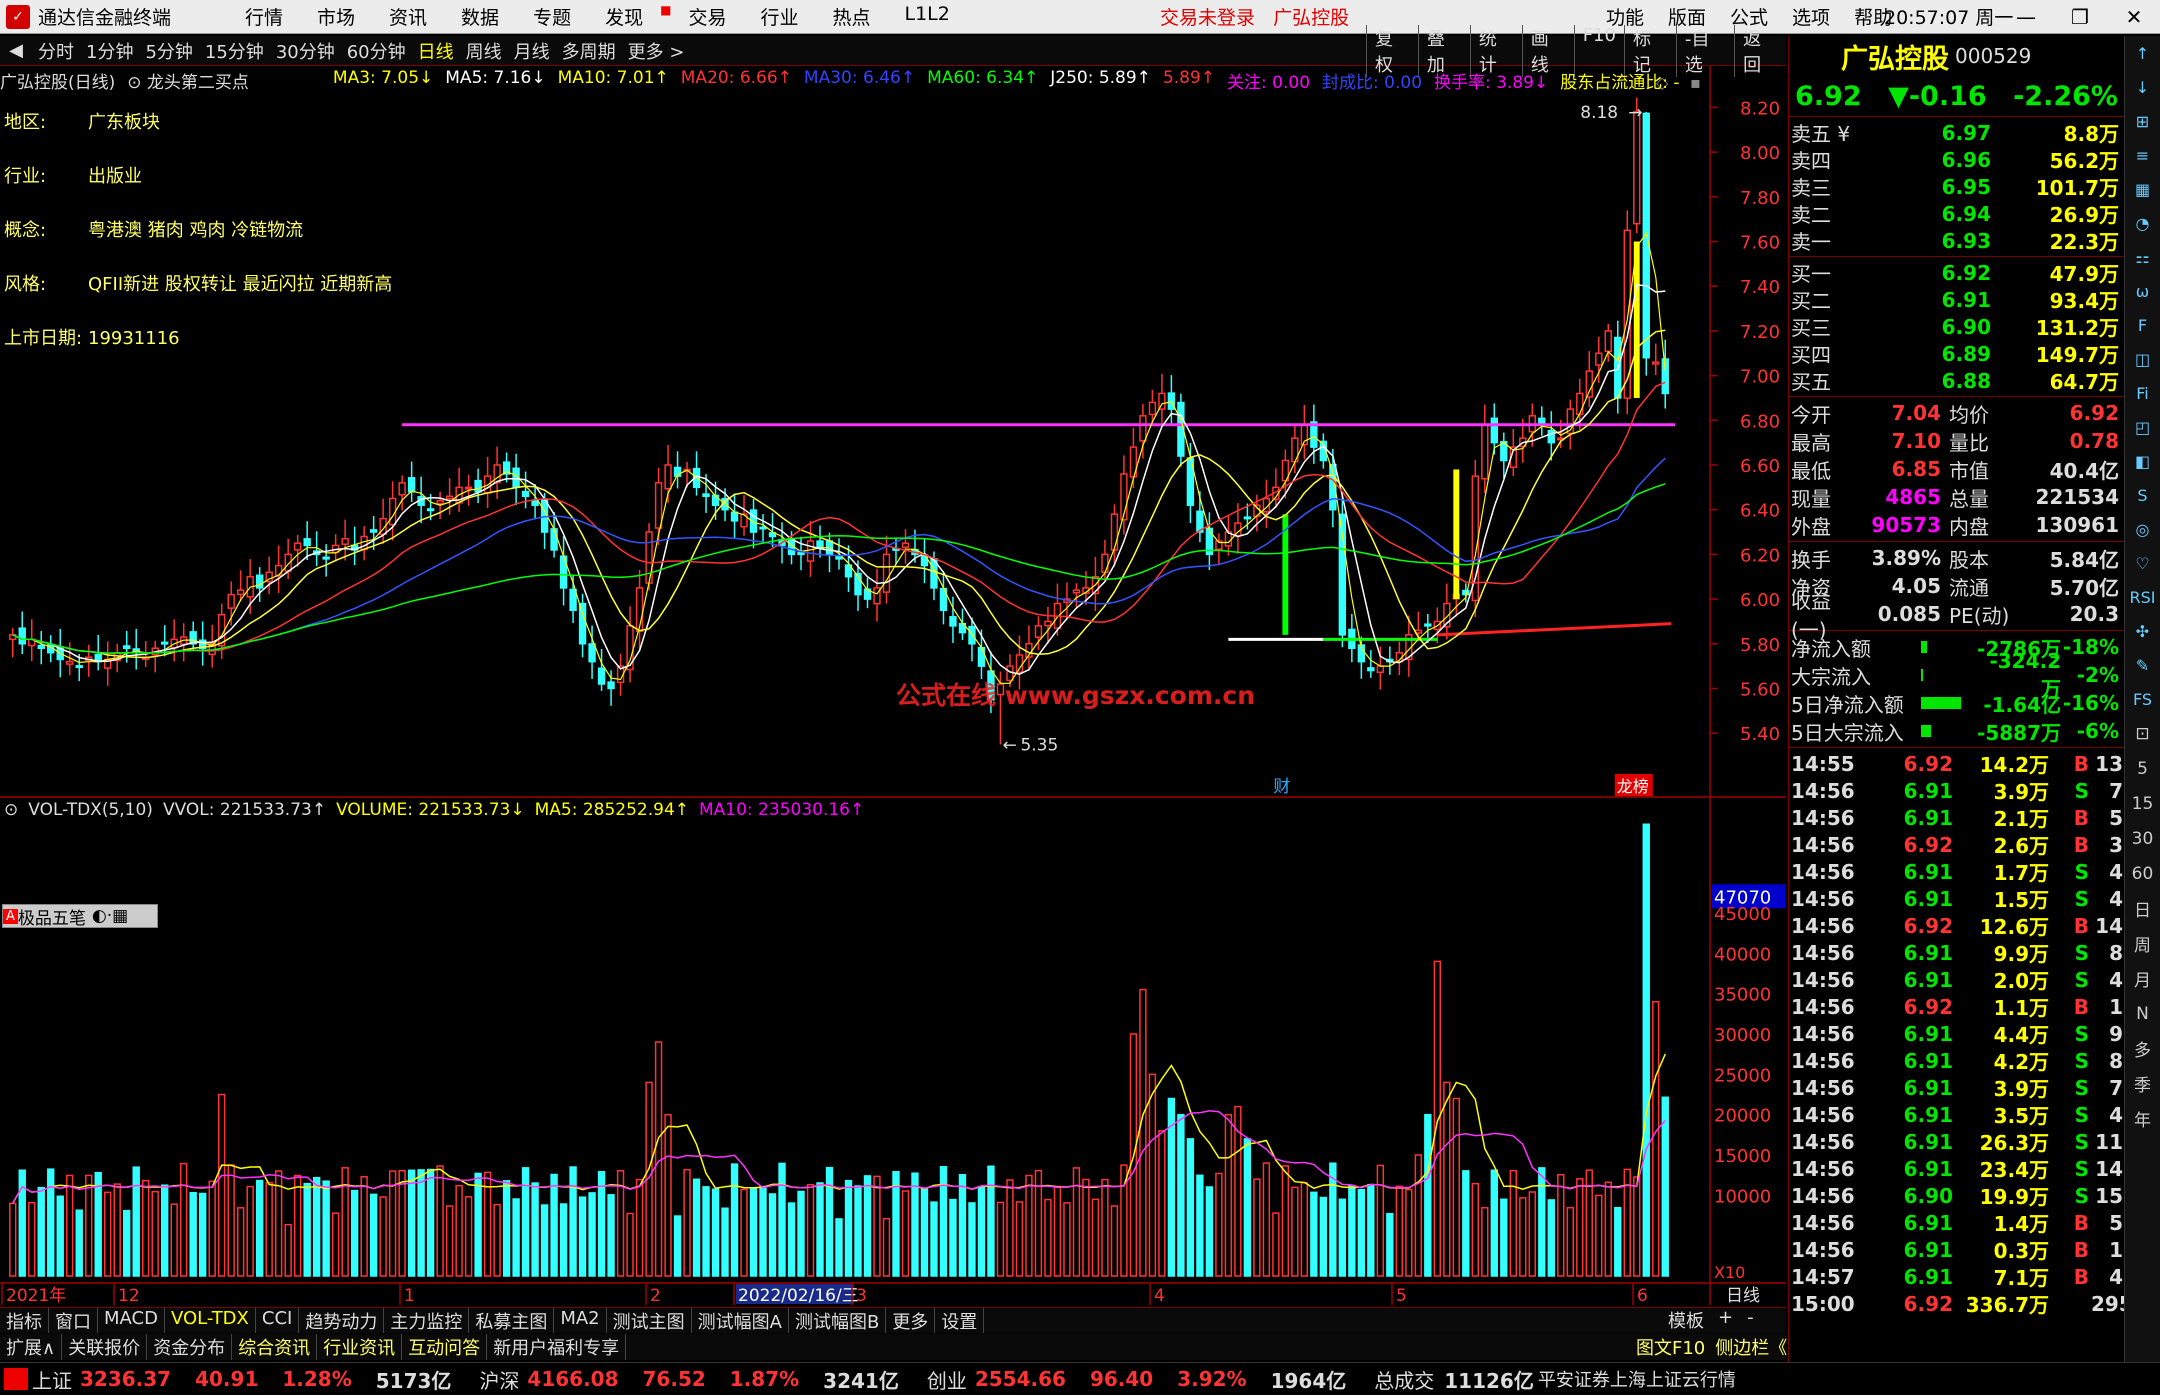  Describe the element at coordinates (2142, 978) in the screenshot. I see `side-tool-27-icon: 月` at that location.